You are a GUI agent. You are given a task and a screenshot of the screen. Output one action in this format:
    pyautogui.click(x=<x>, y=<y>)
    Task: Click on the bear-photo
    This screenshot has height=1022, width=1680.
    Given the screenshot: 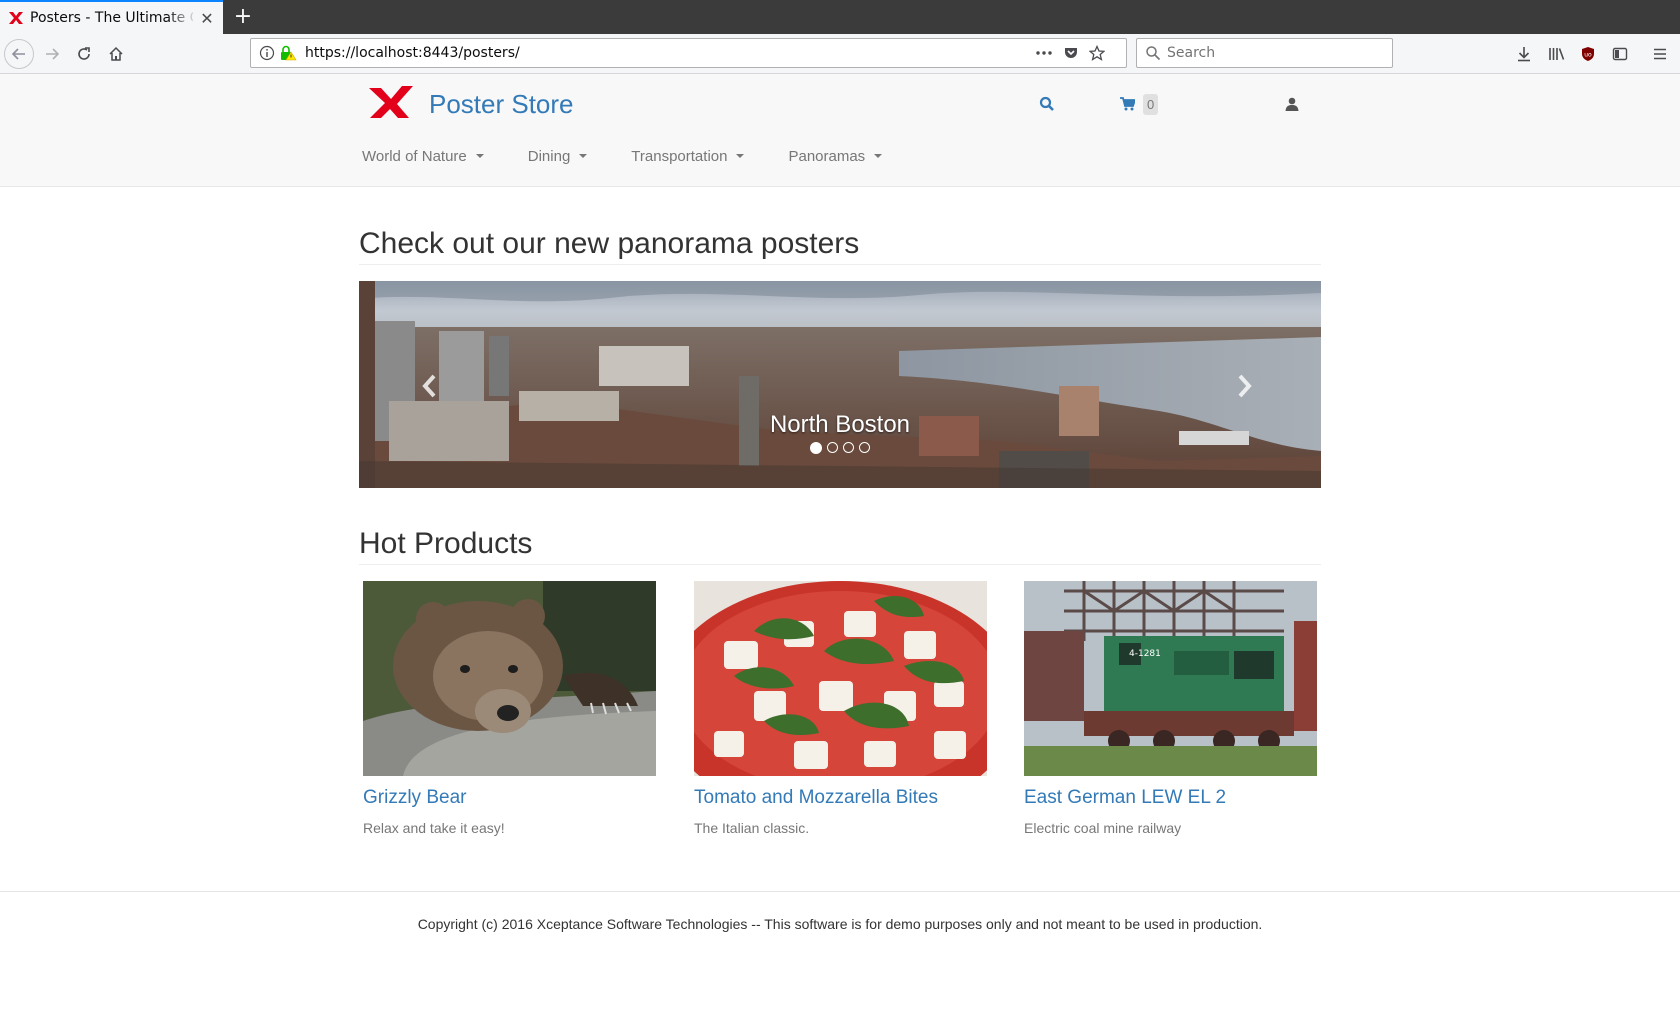 What is the action you would take?
    pyautogui.click(x=509, y=678)
    